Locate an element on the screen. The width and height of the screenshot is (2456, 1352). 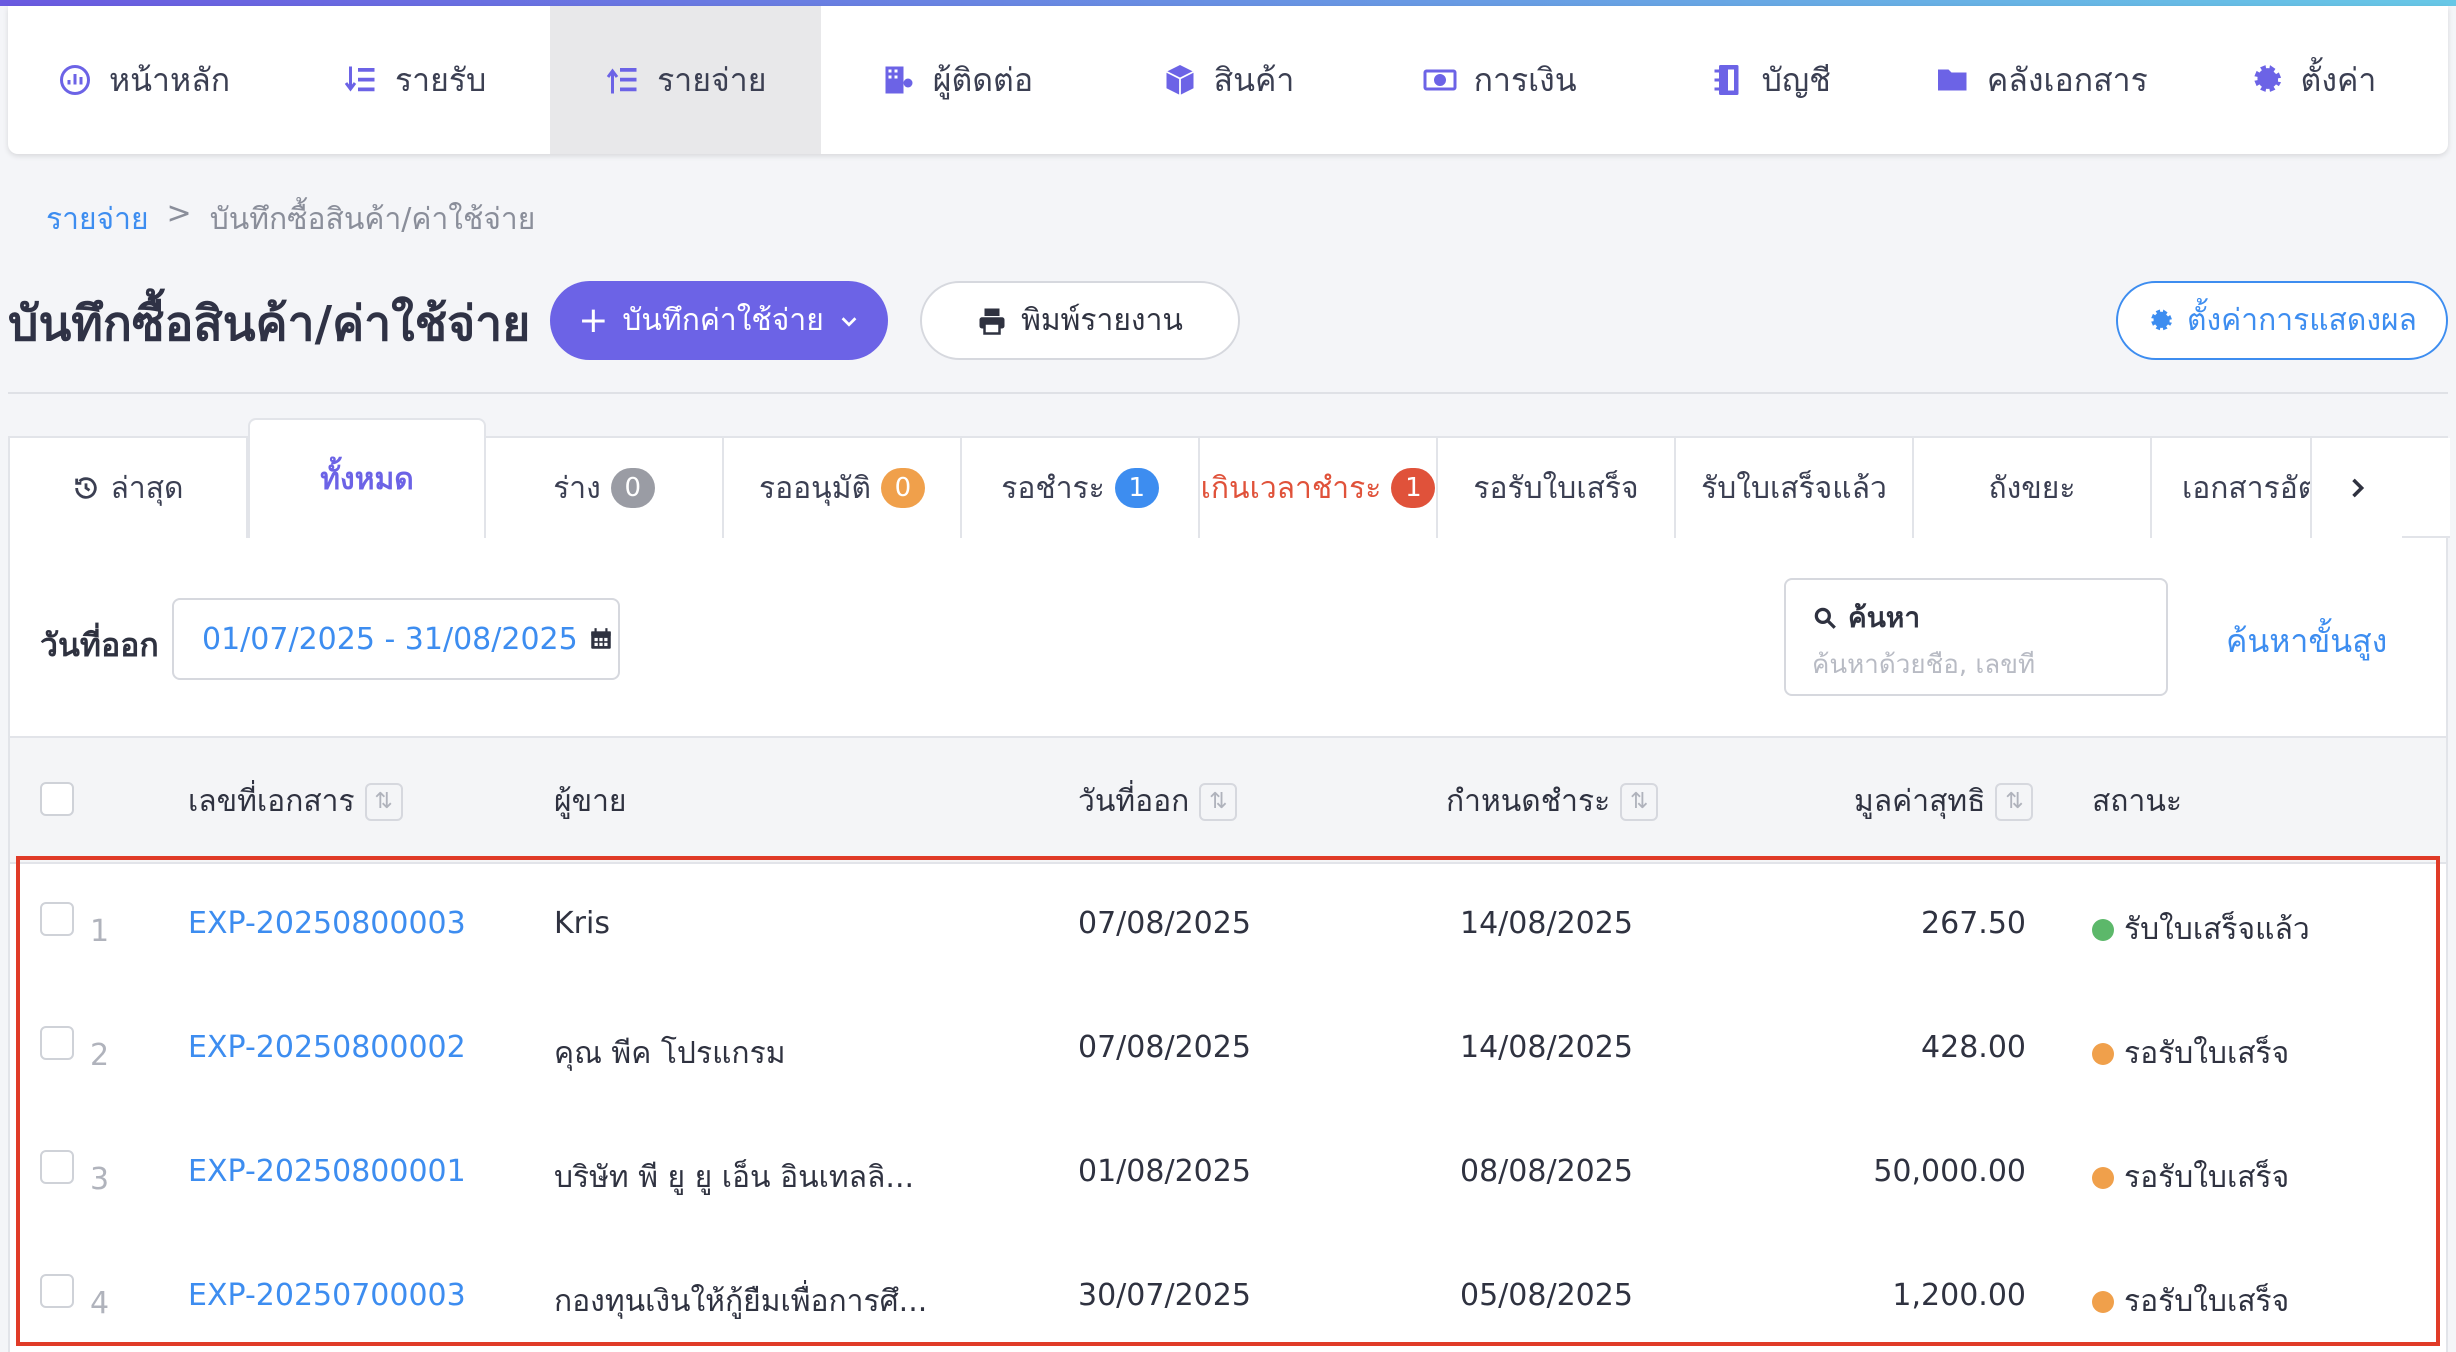
nav-item-finance: การเงิน is located at coordinates (1499, 80).